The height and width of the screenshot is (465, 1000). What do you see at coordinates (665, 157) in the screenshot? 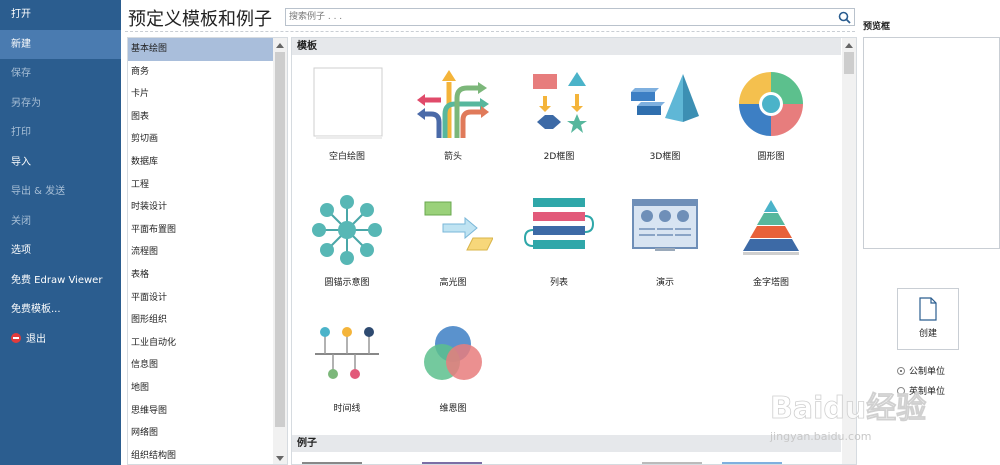
I see `template-label: 3D框图` at bounding box center [665, 157].